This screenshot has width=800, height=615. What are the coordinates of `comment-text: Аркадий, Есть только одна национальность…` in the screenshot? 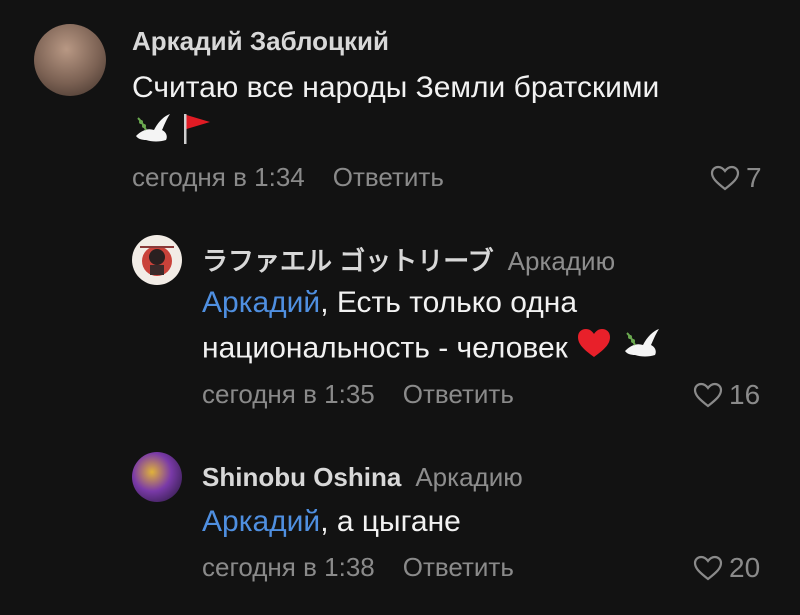 It's located at (492, 327).